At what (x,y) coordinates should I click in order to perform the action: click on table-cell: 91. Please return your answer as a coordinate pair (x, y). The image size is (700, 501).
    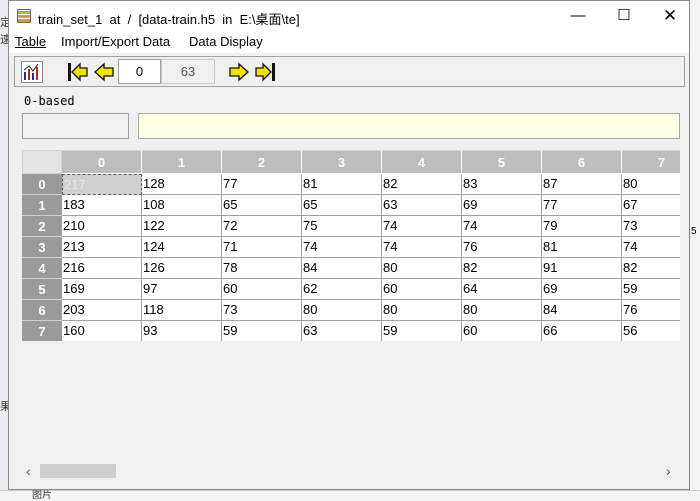
    Looking at the image, I should click on (582, 268).